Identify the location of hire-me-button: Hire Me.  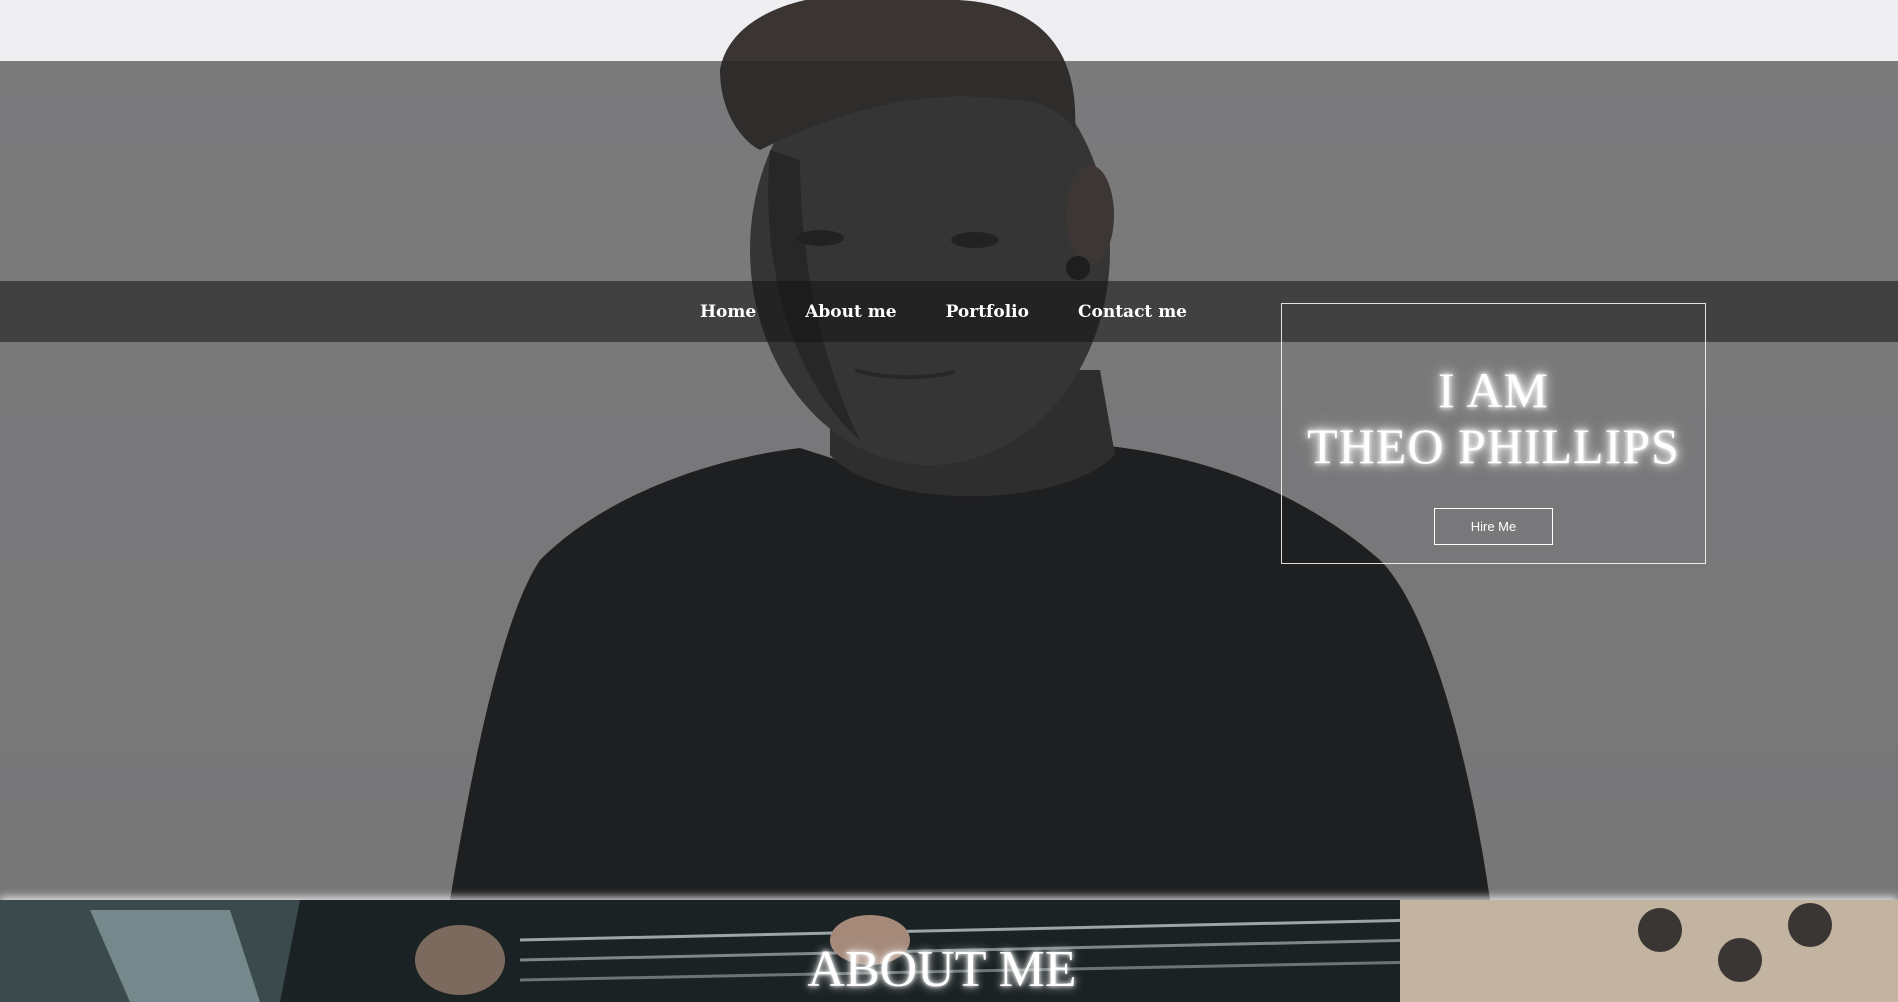
(1493, 526).